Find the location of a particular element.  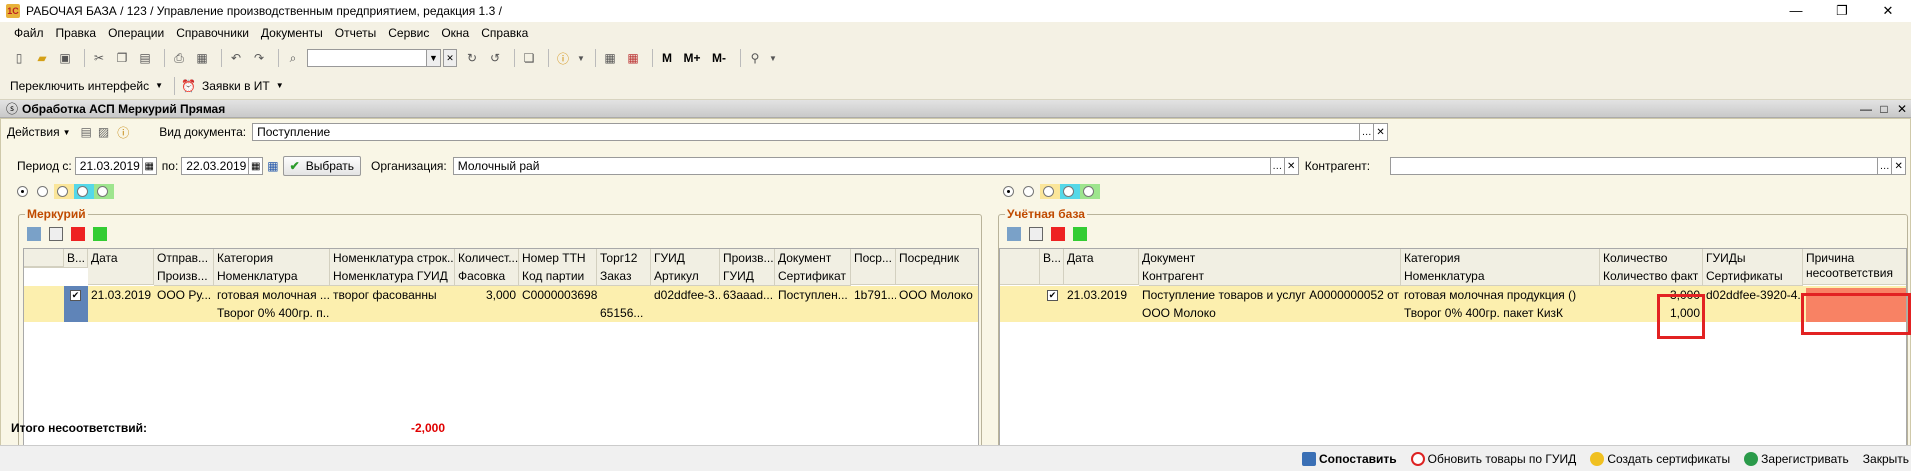

row-checkbox: ✔ is located at coordinates (75, 296).